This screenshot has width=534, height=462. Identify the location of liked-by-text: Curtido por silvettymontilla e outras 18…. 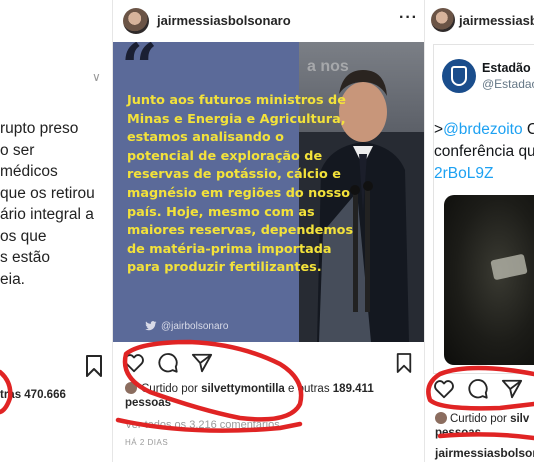
(274, 396).